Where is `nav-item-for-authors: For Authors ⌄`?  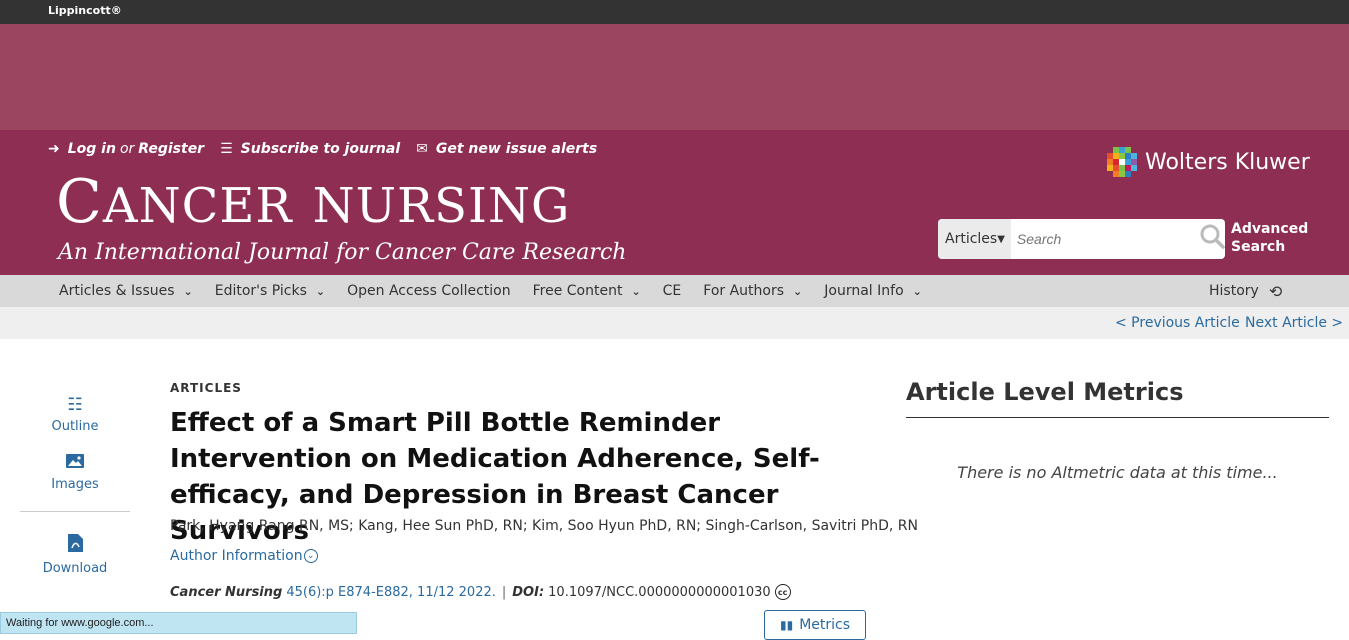
nav-item-for-authors: For Authors ⌄ is located at coordinates (752, 291).